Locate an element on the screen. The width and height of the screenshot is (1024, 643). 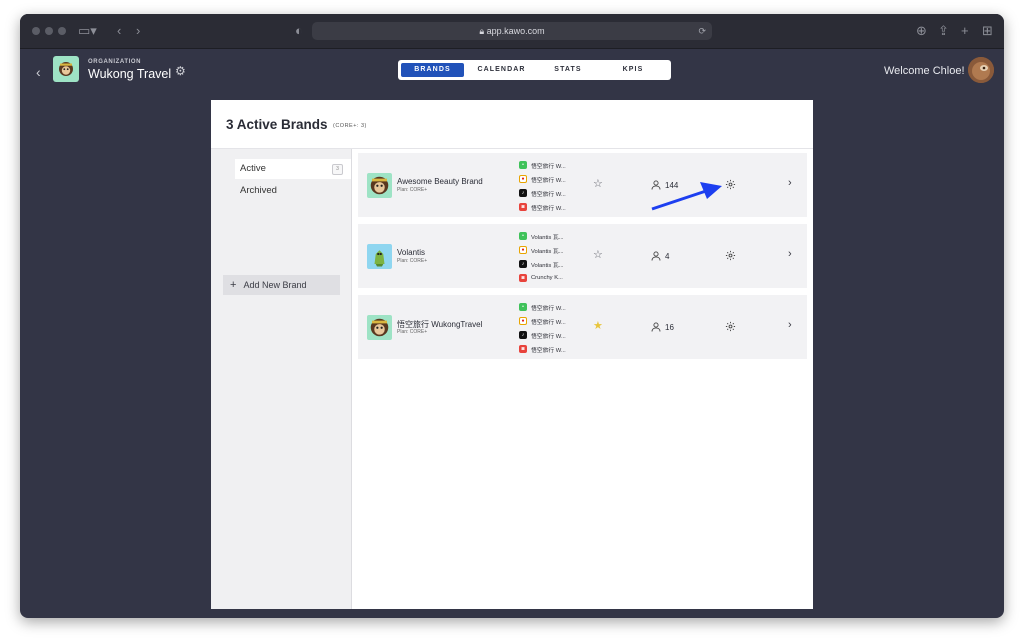
user-avatar is located at coordinates (981, 70).